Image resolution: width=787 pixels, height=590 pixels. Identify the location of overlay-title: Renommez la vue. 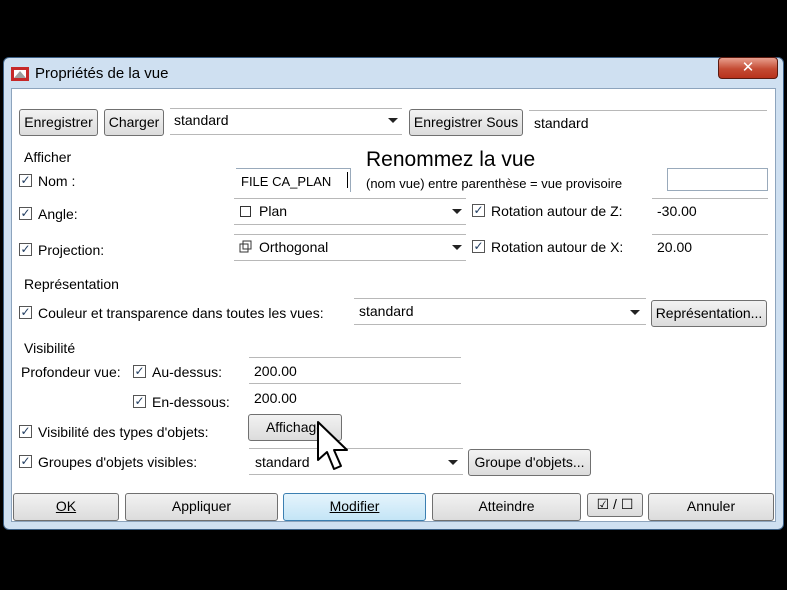
(451, 159).